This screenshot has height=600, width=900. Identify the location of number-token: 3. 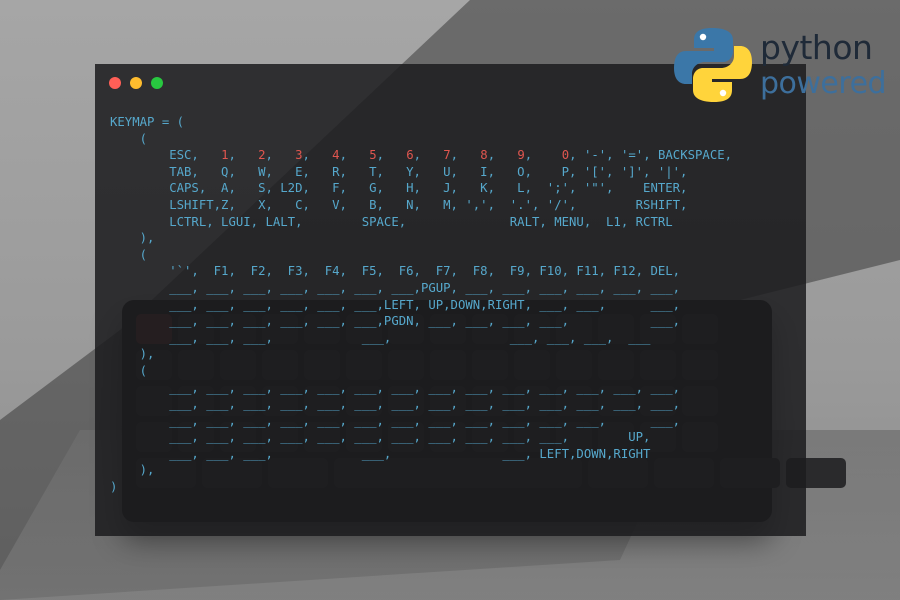
(299, 155).